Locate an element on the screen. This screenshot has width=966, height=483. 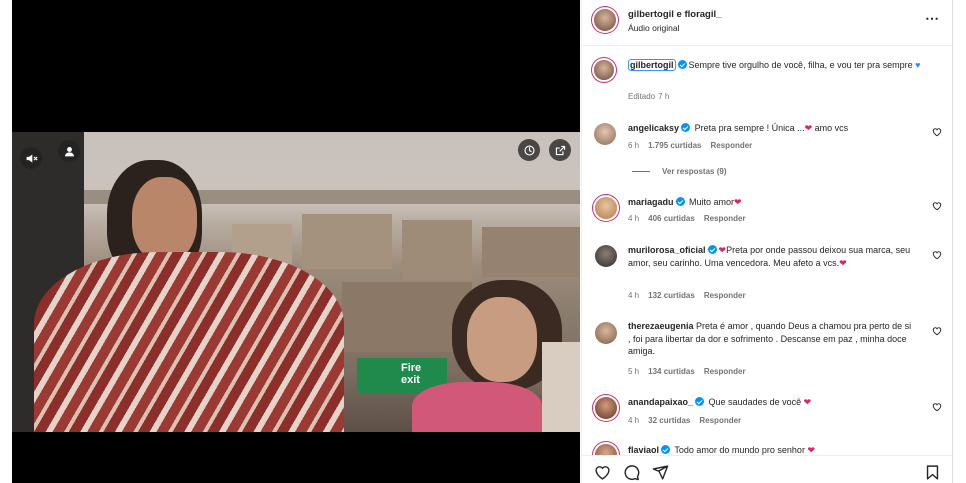
comment-username: mariagadu is located at coordinates (651, 202).